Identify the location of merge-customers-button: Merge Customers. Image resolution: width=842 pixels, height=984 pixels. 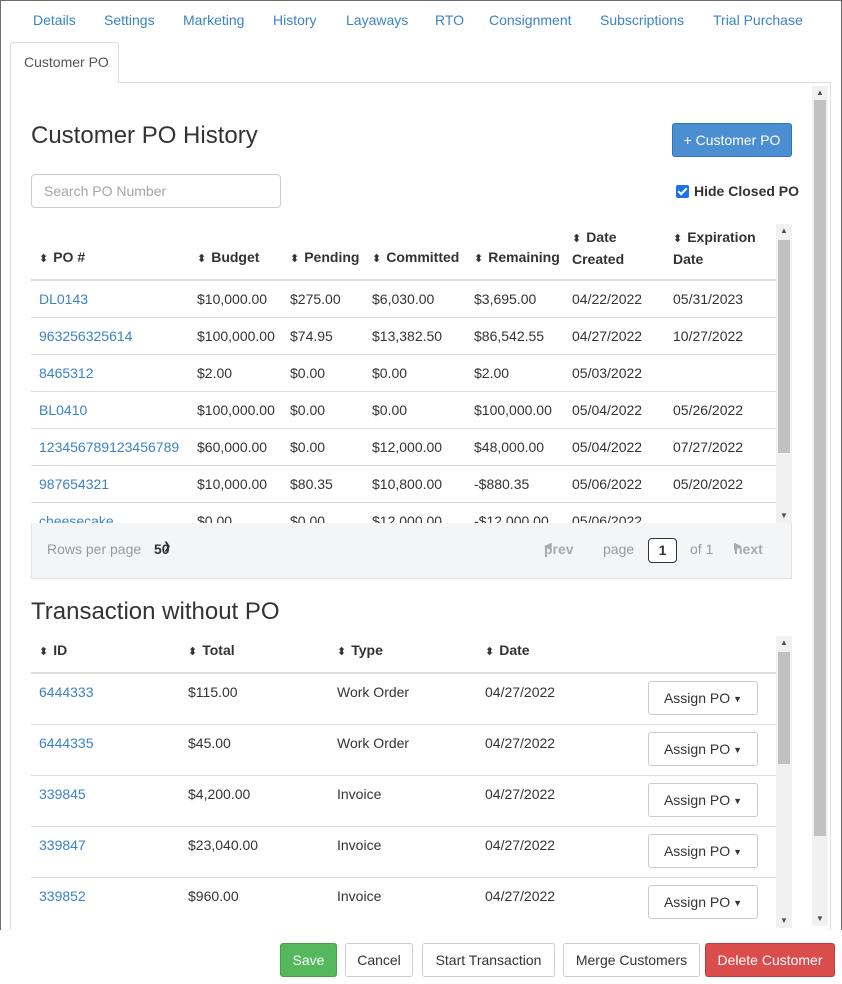
(631, 960).